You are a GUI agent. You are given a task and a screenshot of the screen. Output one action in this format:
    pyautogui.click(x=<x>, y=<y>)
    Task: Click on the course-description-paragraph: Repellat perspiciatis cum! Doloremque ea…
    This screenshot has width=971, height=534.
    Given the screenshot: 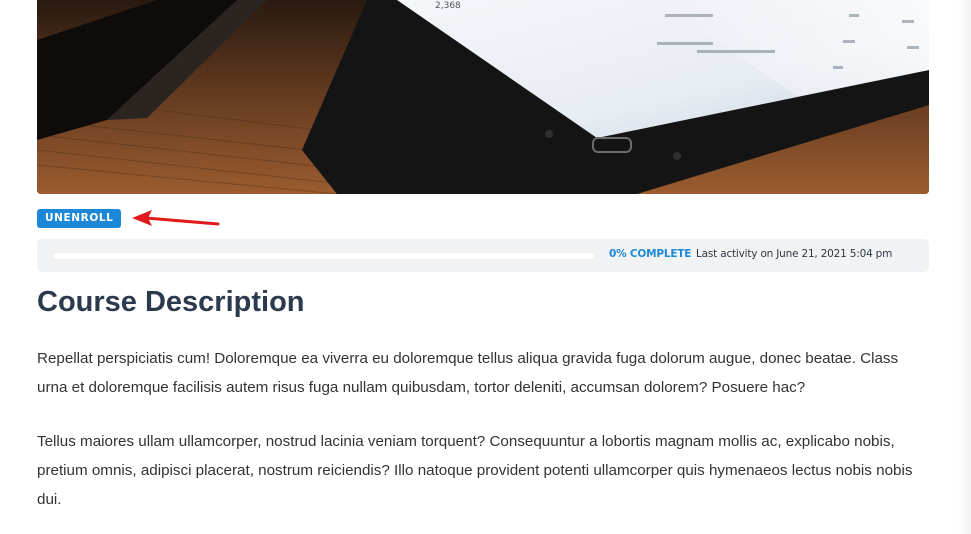 What is the action you would take?
    pyautogui.click(x=468, y=373)
    